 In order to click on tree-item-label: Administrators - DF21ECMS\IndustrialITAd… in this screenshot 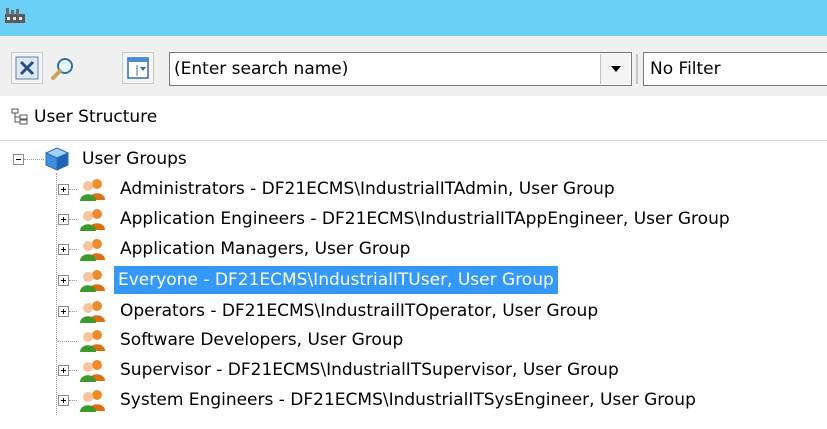, I will do `click(367, 189)`.